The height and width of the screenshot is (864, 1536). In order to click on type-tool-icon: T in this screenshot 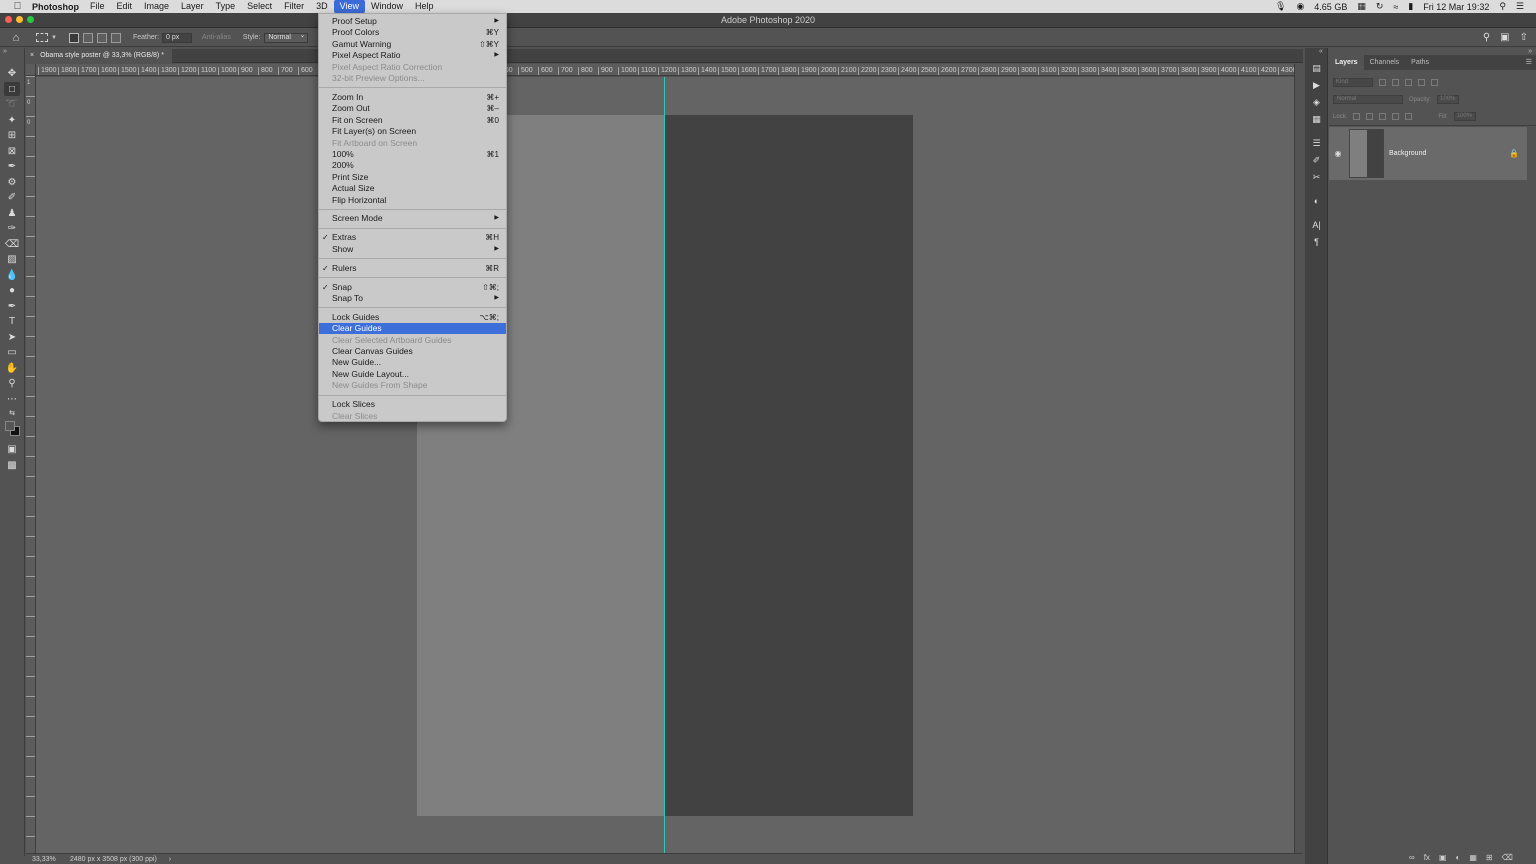, I will do `click(12, 321)`.